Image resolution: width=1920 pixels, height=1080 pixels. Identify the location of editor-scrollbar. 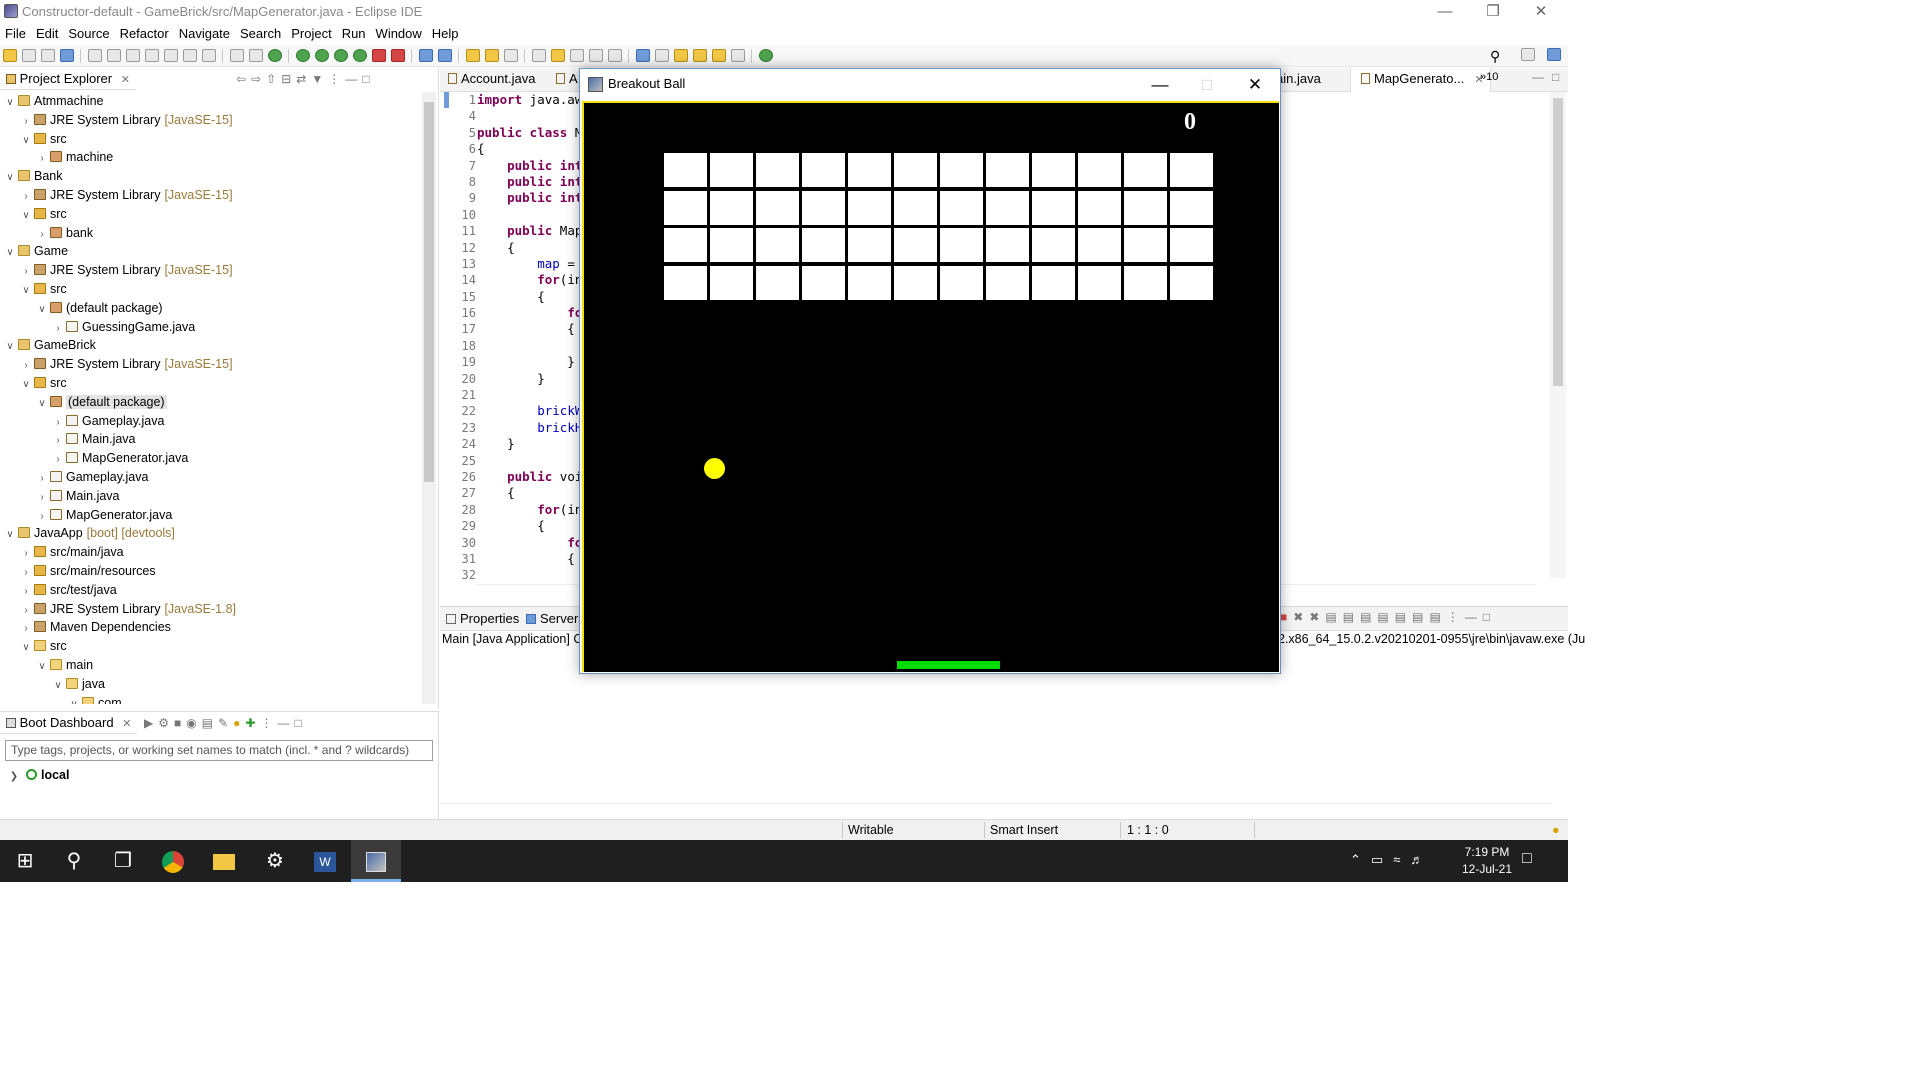
(1558, 335).